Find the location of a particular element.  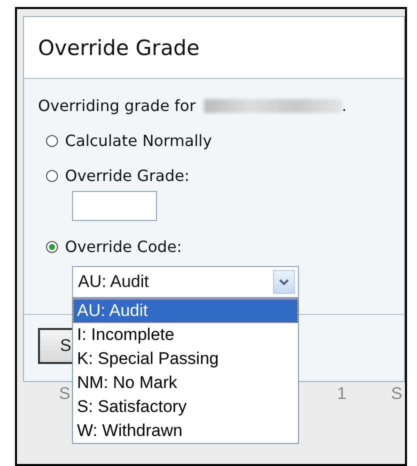

prompt-text: Overriding grade for is located at coordinates (117, 106).